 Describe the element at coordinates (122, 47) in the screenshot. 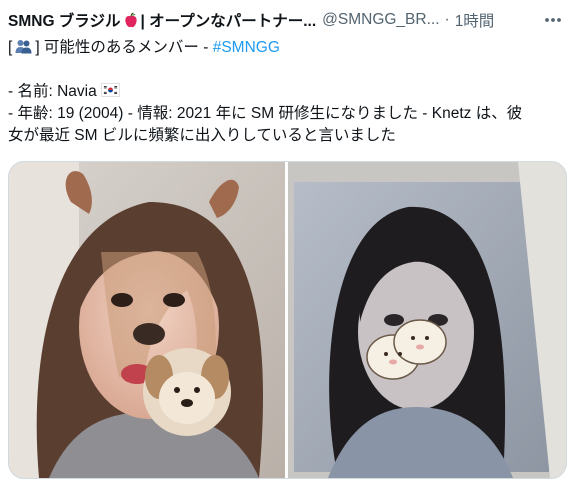

I see `line1-text: ] 可能性のあるメンバー -` at that location.